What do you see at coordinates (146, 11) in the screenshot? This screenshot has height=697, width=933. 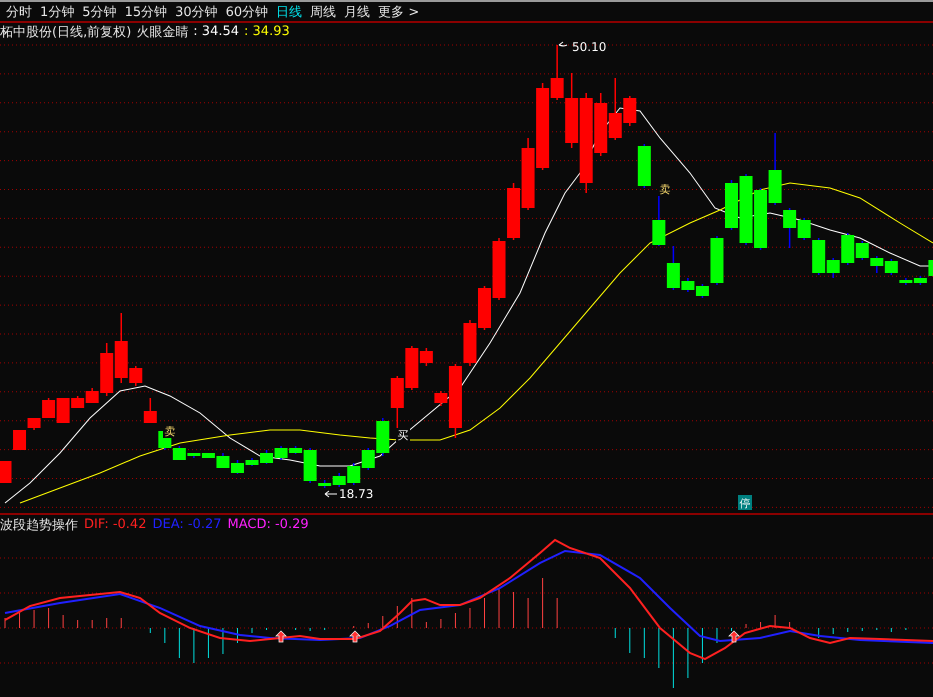 I see `timeframe-tab: 15分钟` at bounding box center [146, 11].